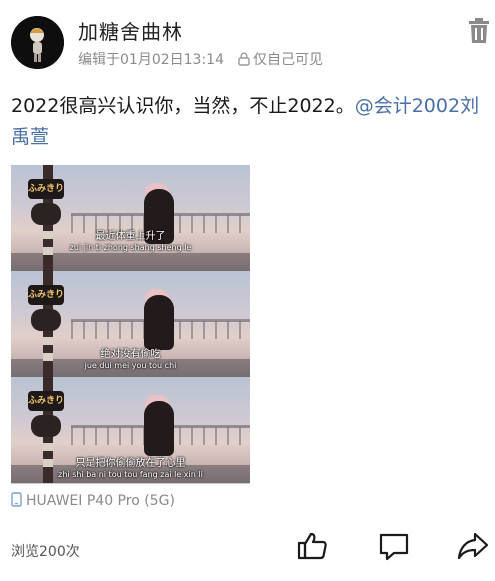 The width and height of the screenshot is (495, 581). I want to click on post-text: 2022很高兴认识你，当然，不止2022。@会计2002刘禹萱, so click(248, 122).